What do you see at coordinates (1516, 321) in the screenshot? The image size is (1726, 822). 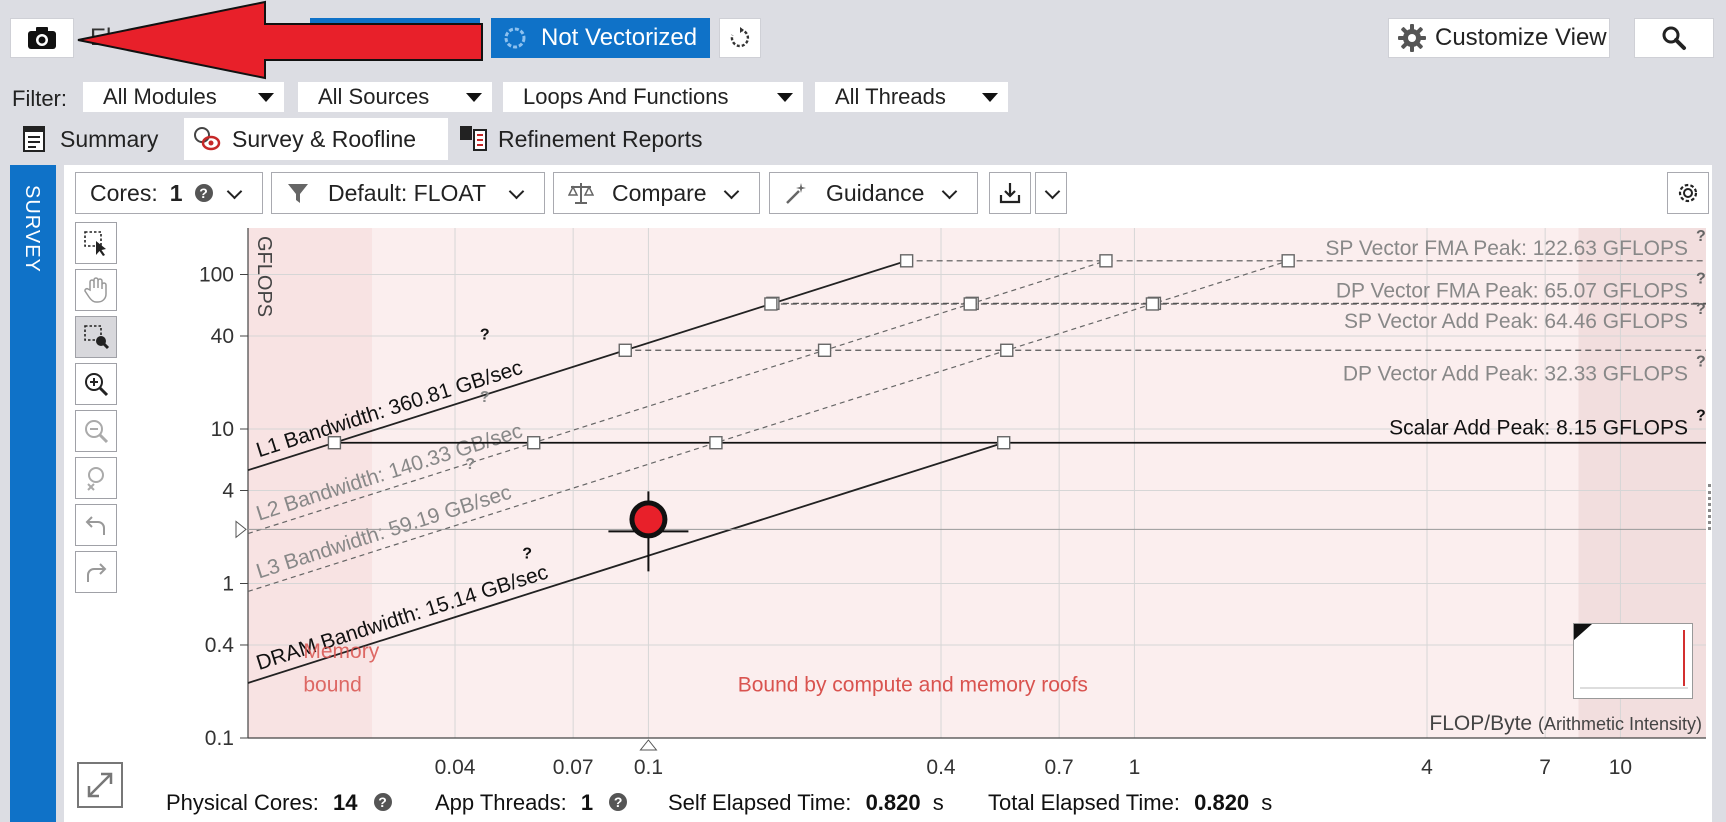 I see `compute-roof-label: SP Vector Add Peak: 64.46 GFLOPS` at bounding box center [1516, 321].